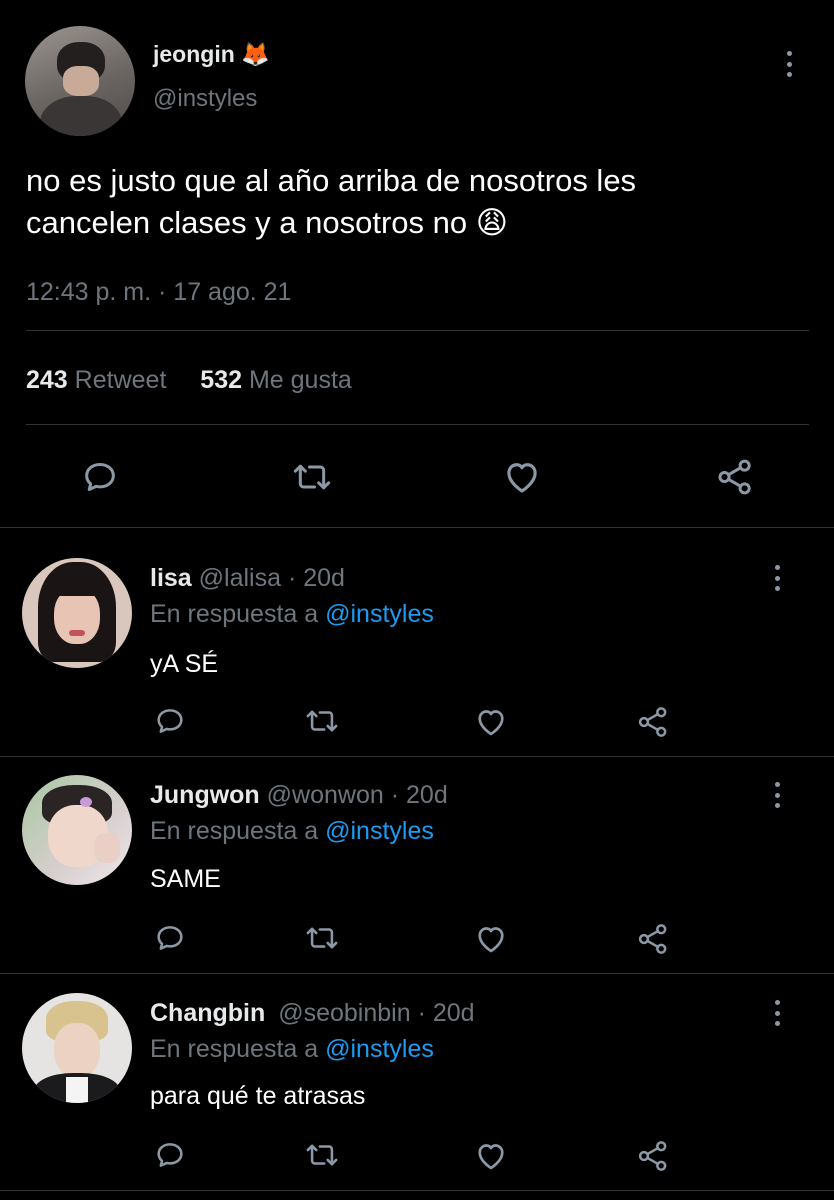 The image size is (834, 1200). I want to click on like-stat: 532 Me gusta, so click(276, 380).